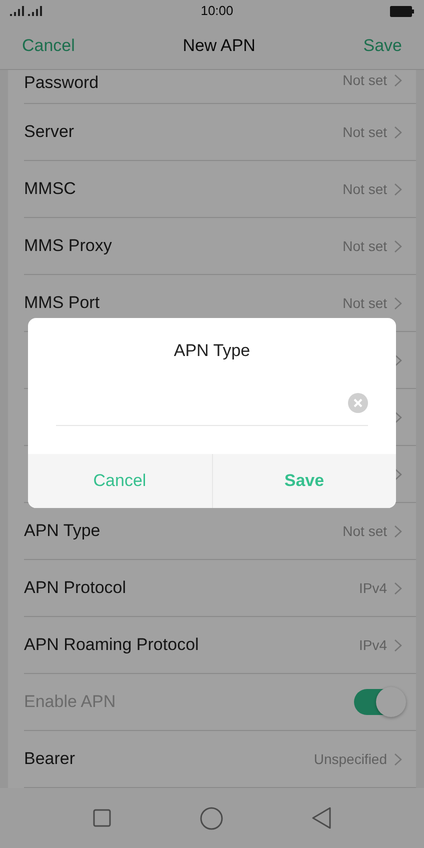 Image resolution: width=424 pixels, height=848 pixels. I want to click on setting-label: APN Protocol, so click(75, 588).